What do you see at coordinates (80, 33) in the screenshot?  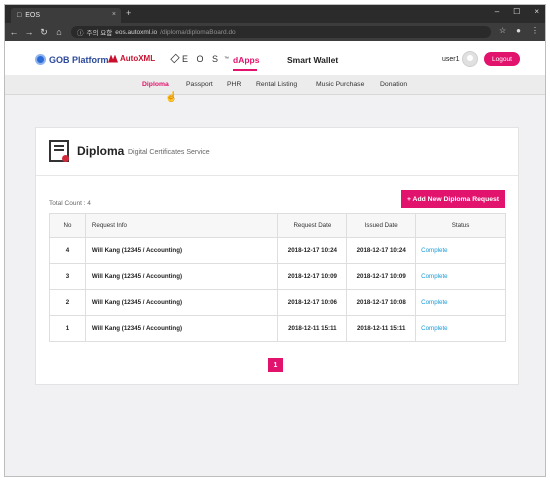 I see `info-icon: ⓘ` at bounding box center [80, 33].